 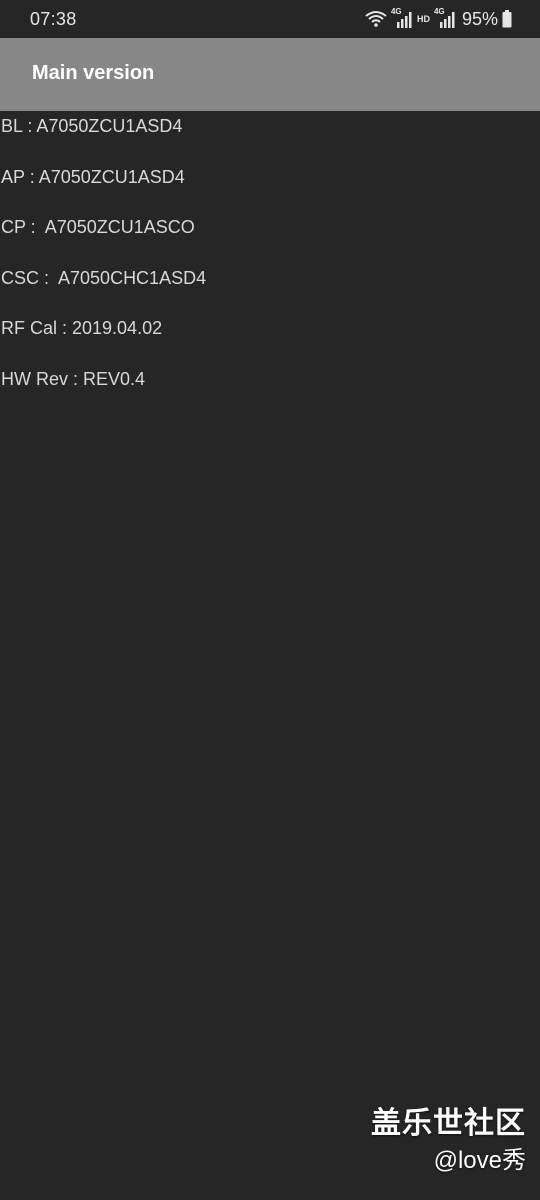 What do you see at coordinates (92, 126) in the screenshot?
I see `bootloader-version: BL : A7050ZCU1ASD4` at bounding box center [92, 126].